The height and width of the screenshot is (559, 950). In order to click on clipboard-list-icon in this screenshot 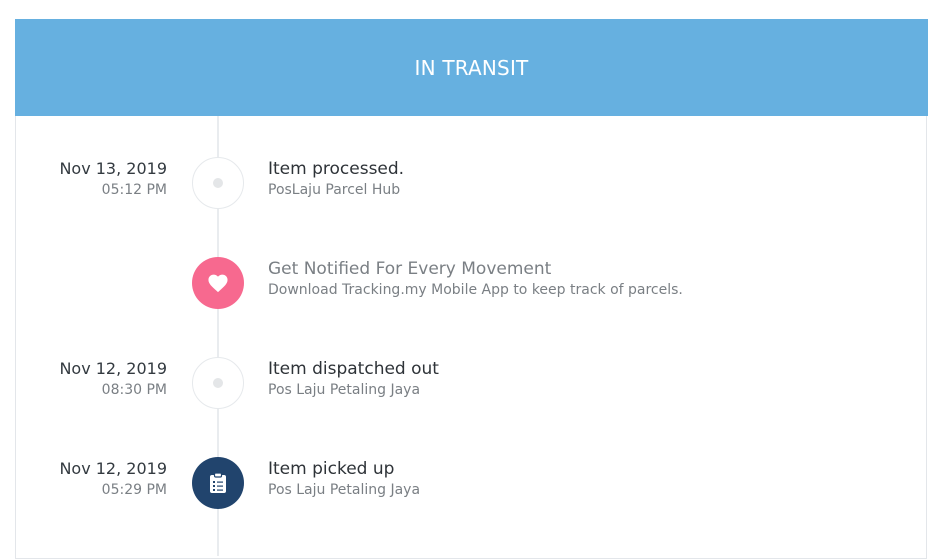, I will do `click(218, 482)`.